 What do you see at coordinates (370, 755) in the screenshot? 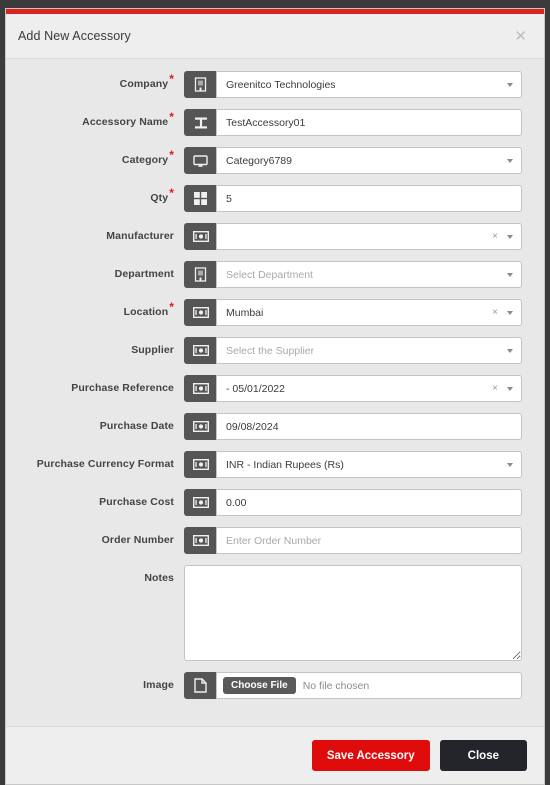
I see `save-accessory-button: Save Accessory` at bounding box center [370, 755].